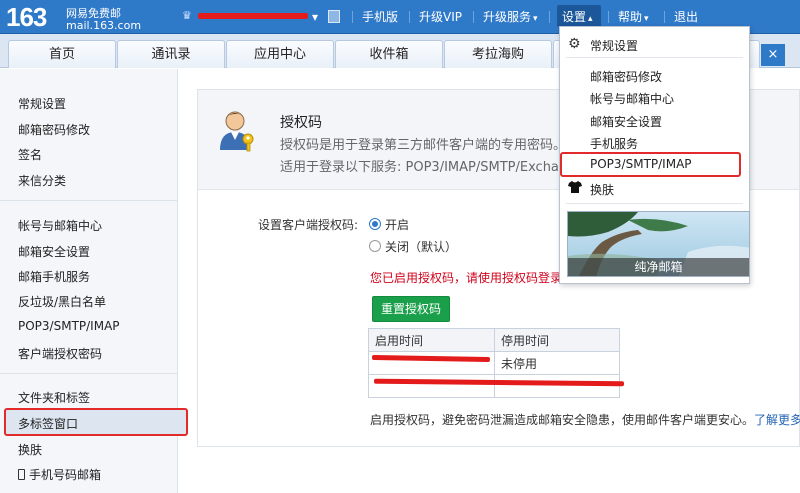 The image size is (800, 493). I want to click on radio-enable, so click(375, 224).